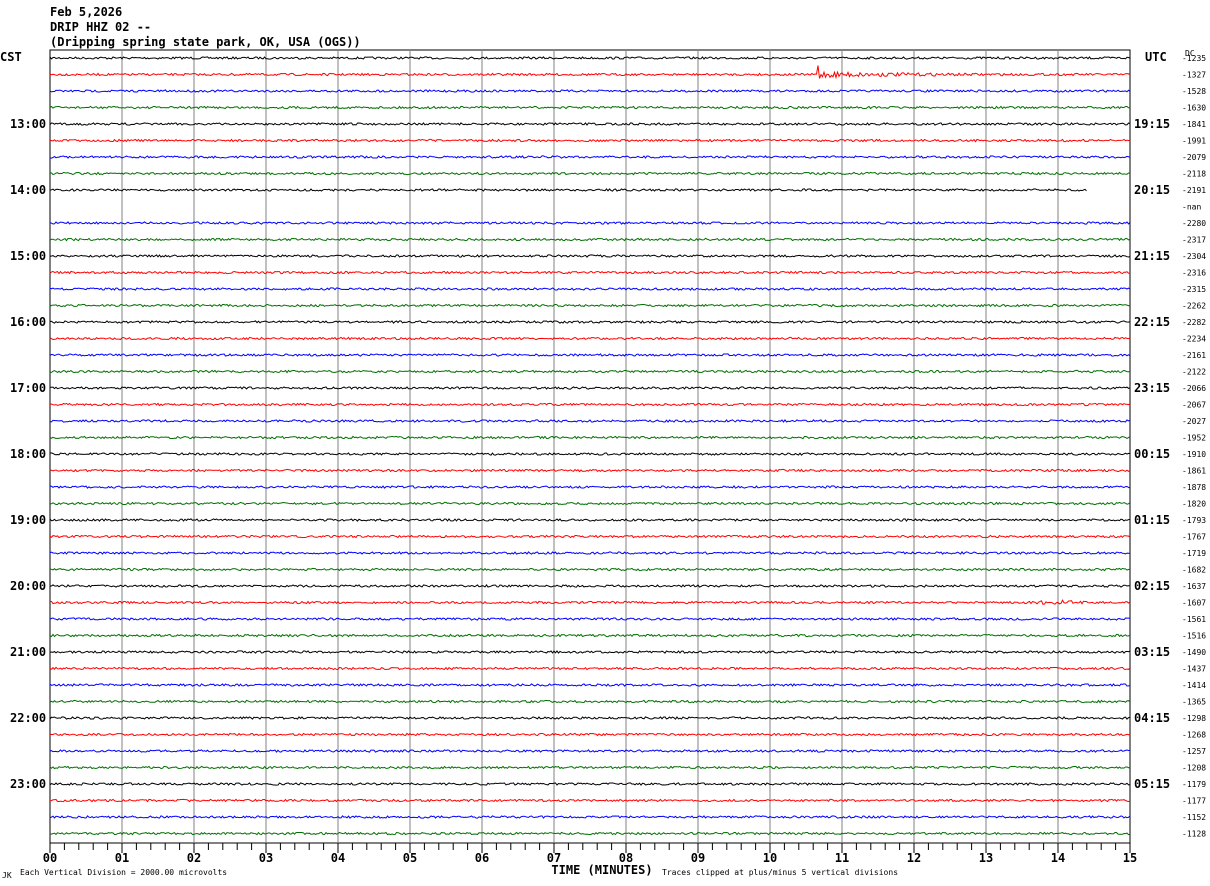 The height and width of the screenshot is (886, 1210). What do you see at coordinates (1156, 57) in the screenshot?
I see `utc-label: UTC` at bounding box center [1156, 57].